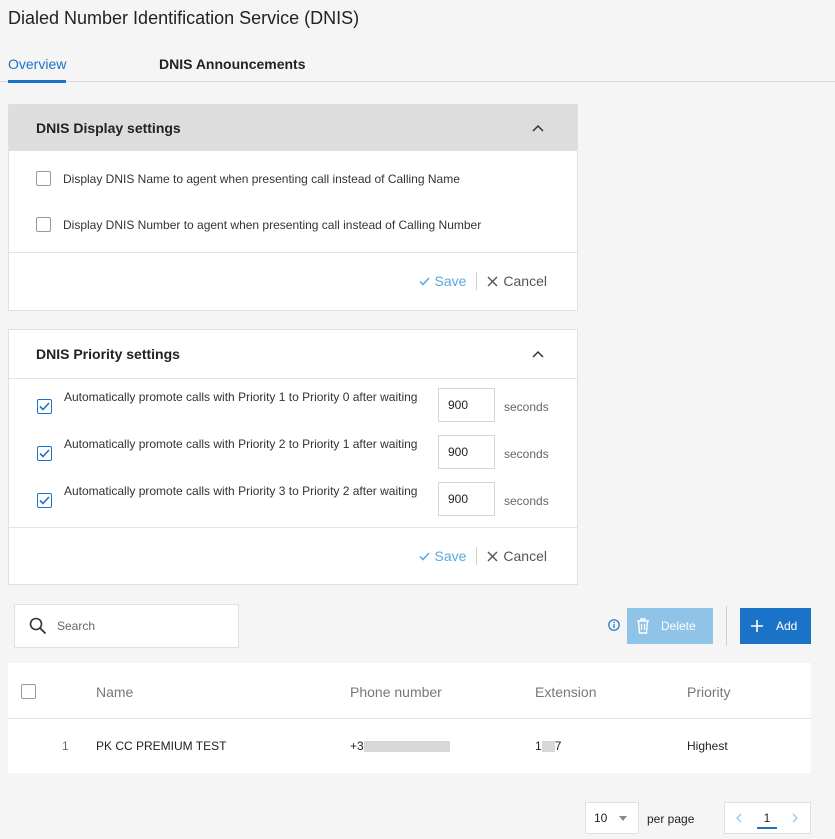  Describe the element at coordinates (707, 746) in the screenshot. I see `row-priority: Highest` at that location.